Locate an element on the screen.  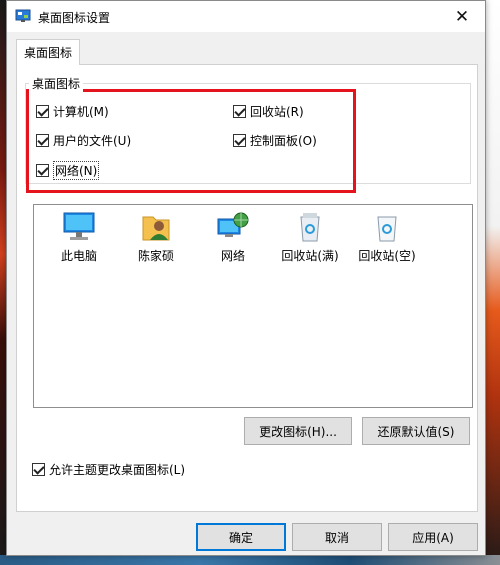
button-label: 还原默认值(S) is located at coordinates (416, 431).